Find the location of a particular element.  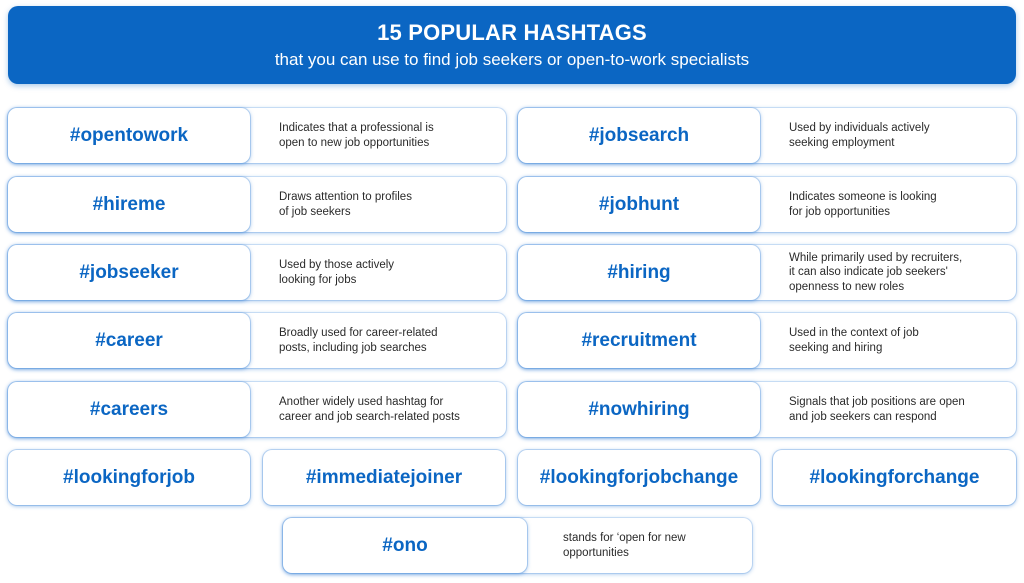

hashtag-label: #lookingforjob is located at coordinates (129, 477).